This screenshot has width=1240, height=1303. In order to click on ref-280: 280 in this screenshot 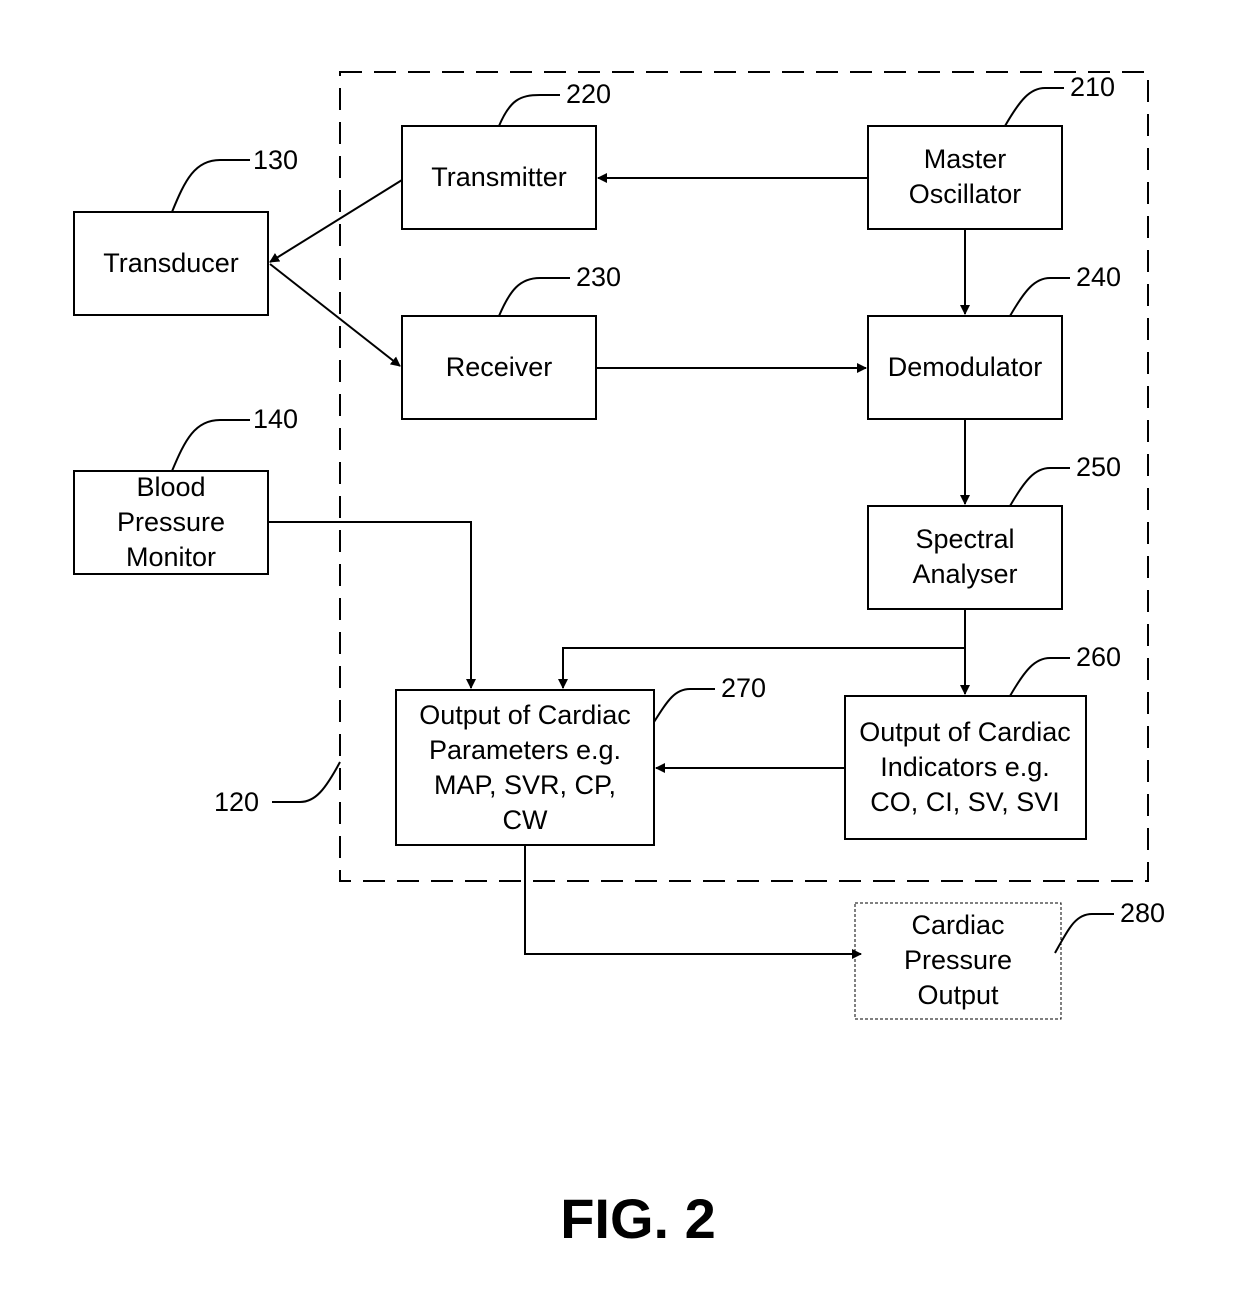, I will do `click(1142, 913)`.